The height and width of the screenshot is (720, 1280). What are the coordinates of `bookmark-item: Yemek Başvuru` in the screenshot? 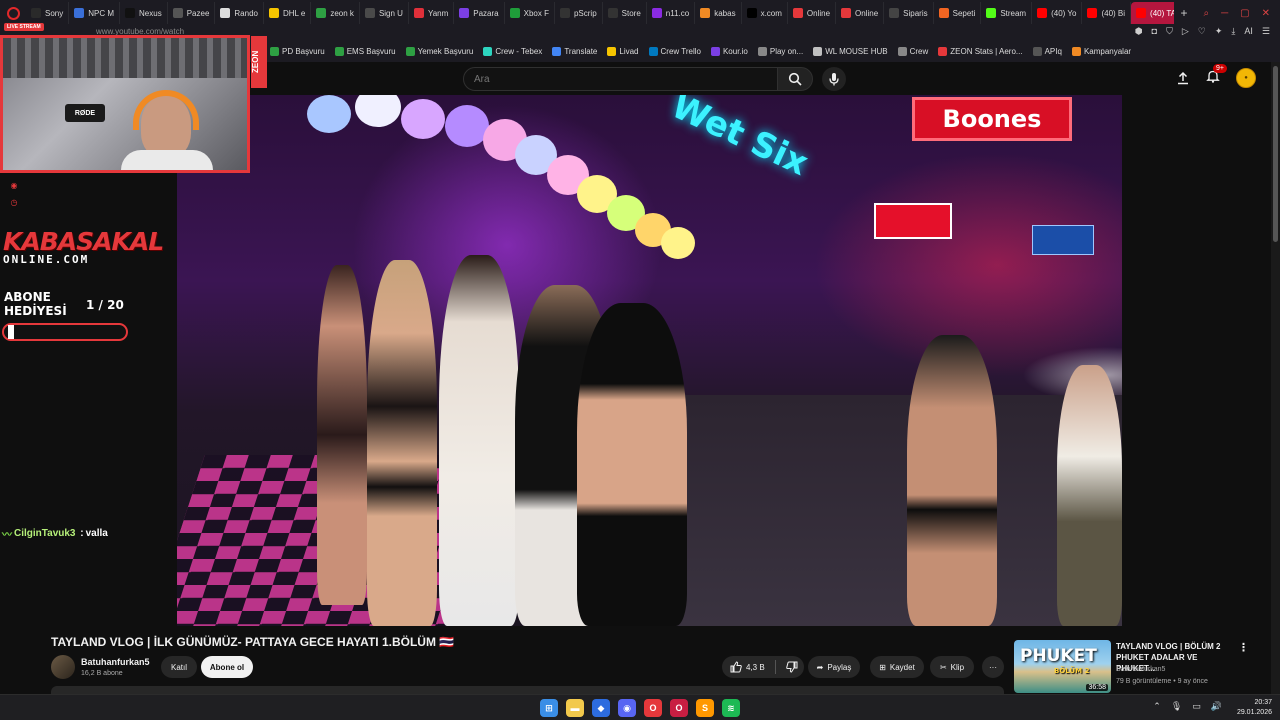 It's located at (439, 51).